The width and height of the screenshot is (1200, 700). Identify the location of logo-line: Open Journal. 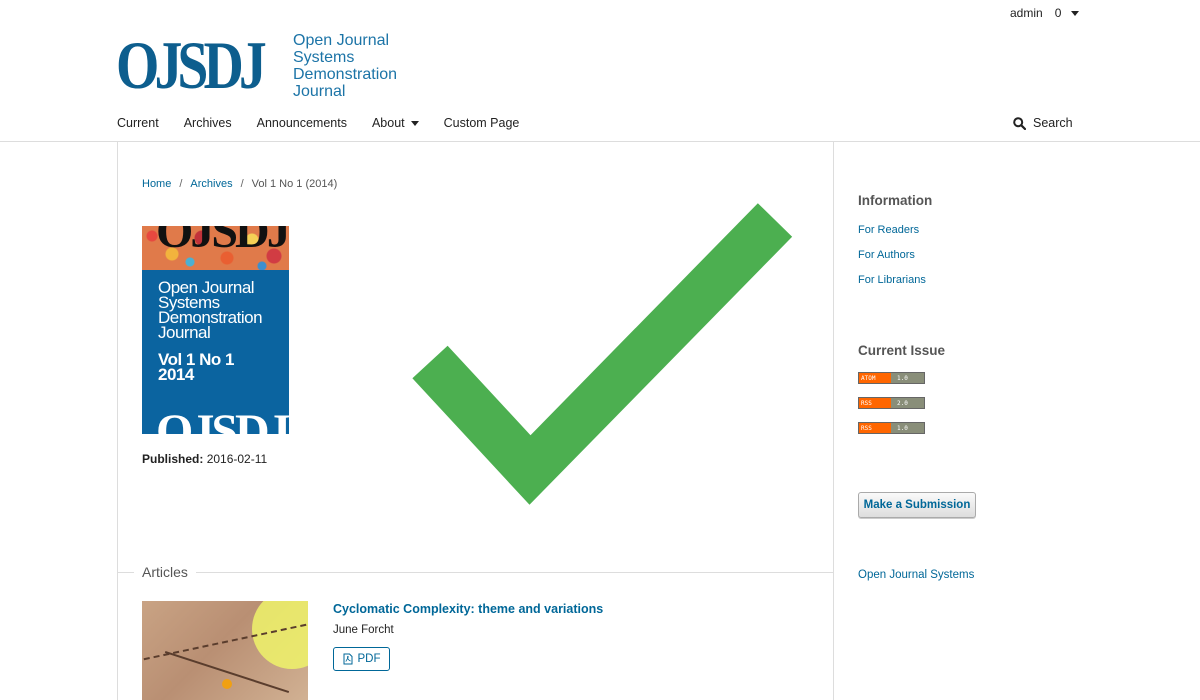
(341, 40).